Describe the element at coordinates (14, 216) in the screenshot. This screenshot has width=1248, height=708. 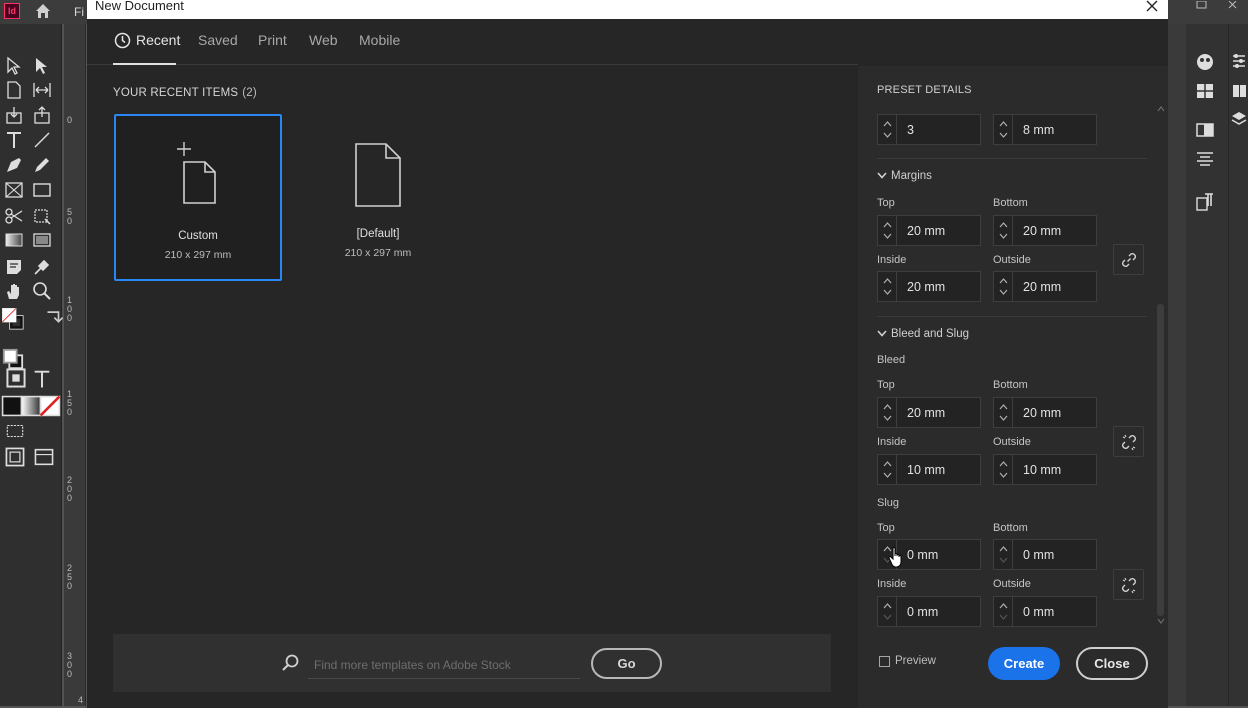
I see `scissors-tool-icon` at that location.